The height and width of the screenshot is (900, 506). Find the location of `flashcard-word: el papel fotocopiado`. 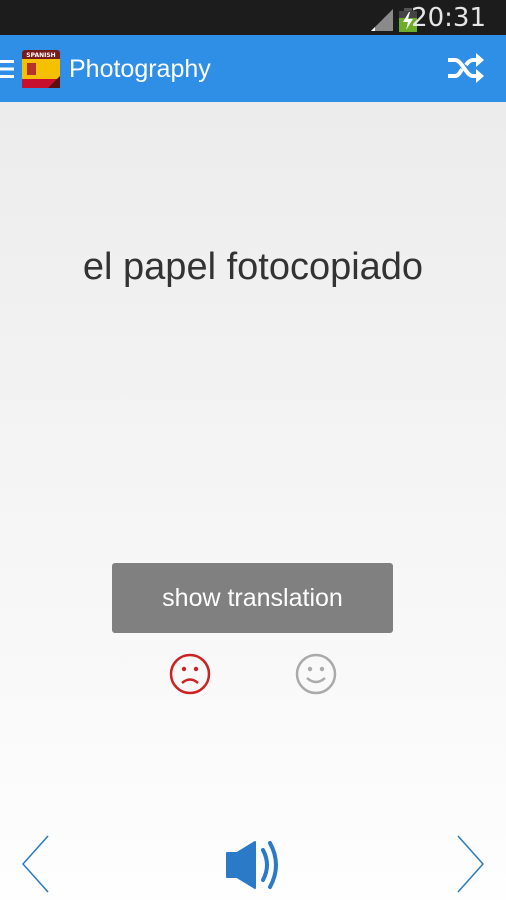

flashcard-word: el papel fotocopiado is located at coordinates (253, 267).